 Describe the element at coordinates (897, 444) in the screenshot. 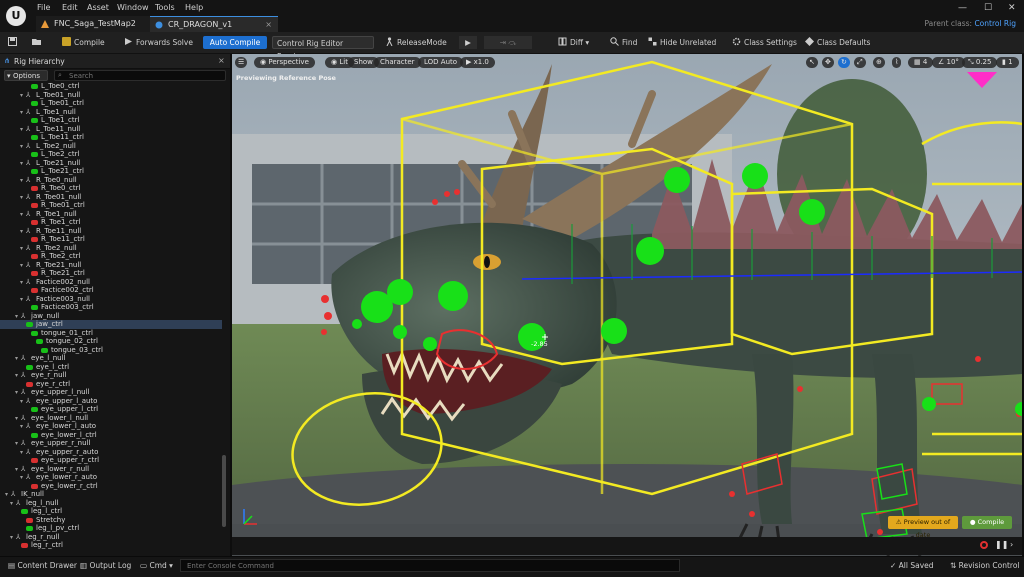

I see `dragon-rear-leg` at that location.